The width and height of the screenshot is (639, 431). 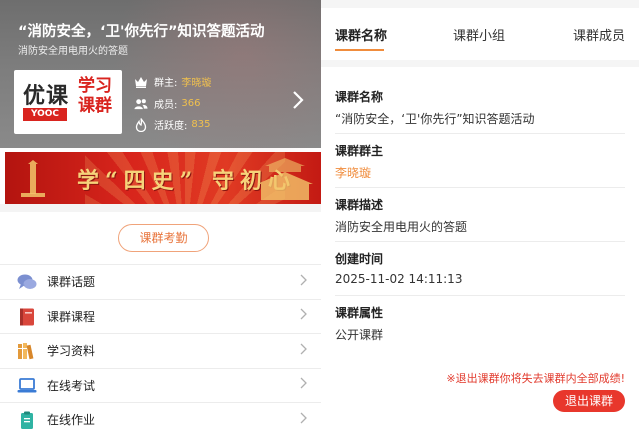 I want to click on activity-label: 活跃度:, so click(x=171, y=126).